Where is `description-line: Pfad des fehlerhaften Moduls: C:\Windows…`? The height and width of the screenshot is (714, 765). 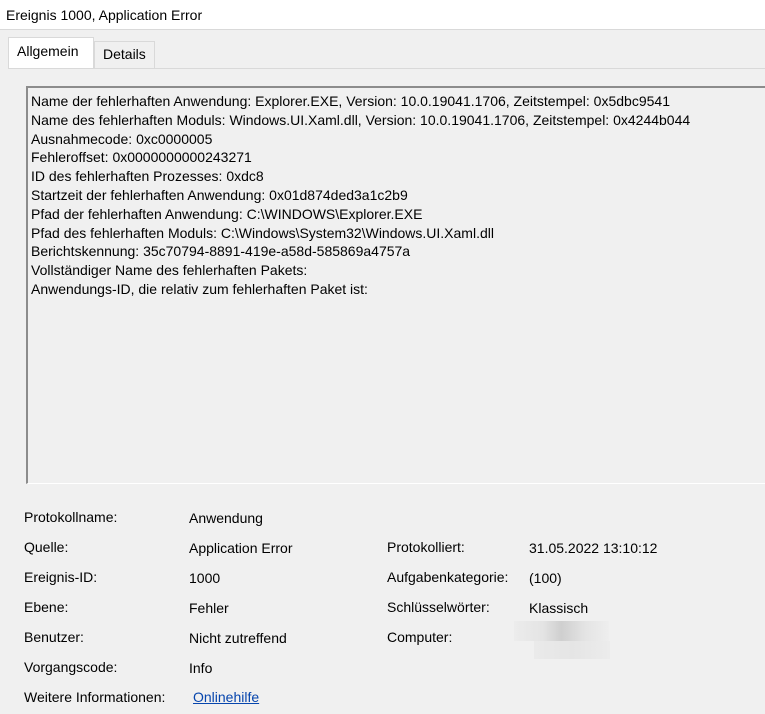 description-line: Pfad des fehlerhaften Moduls: C:\Windows… is located at coordinates (262, 232).